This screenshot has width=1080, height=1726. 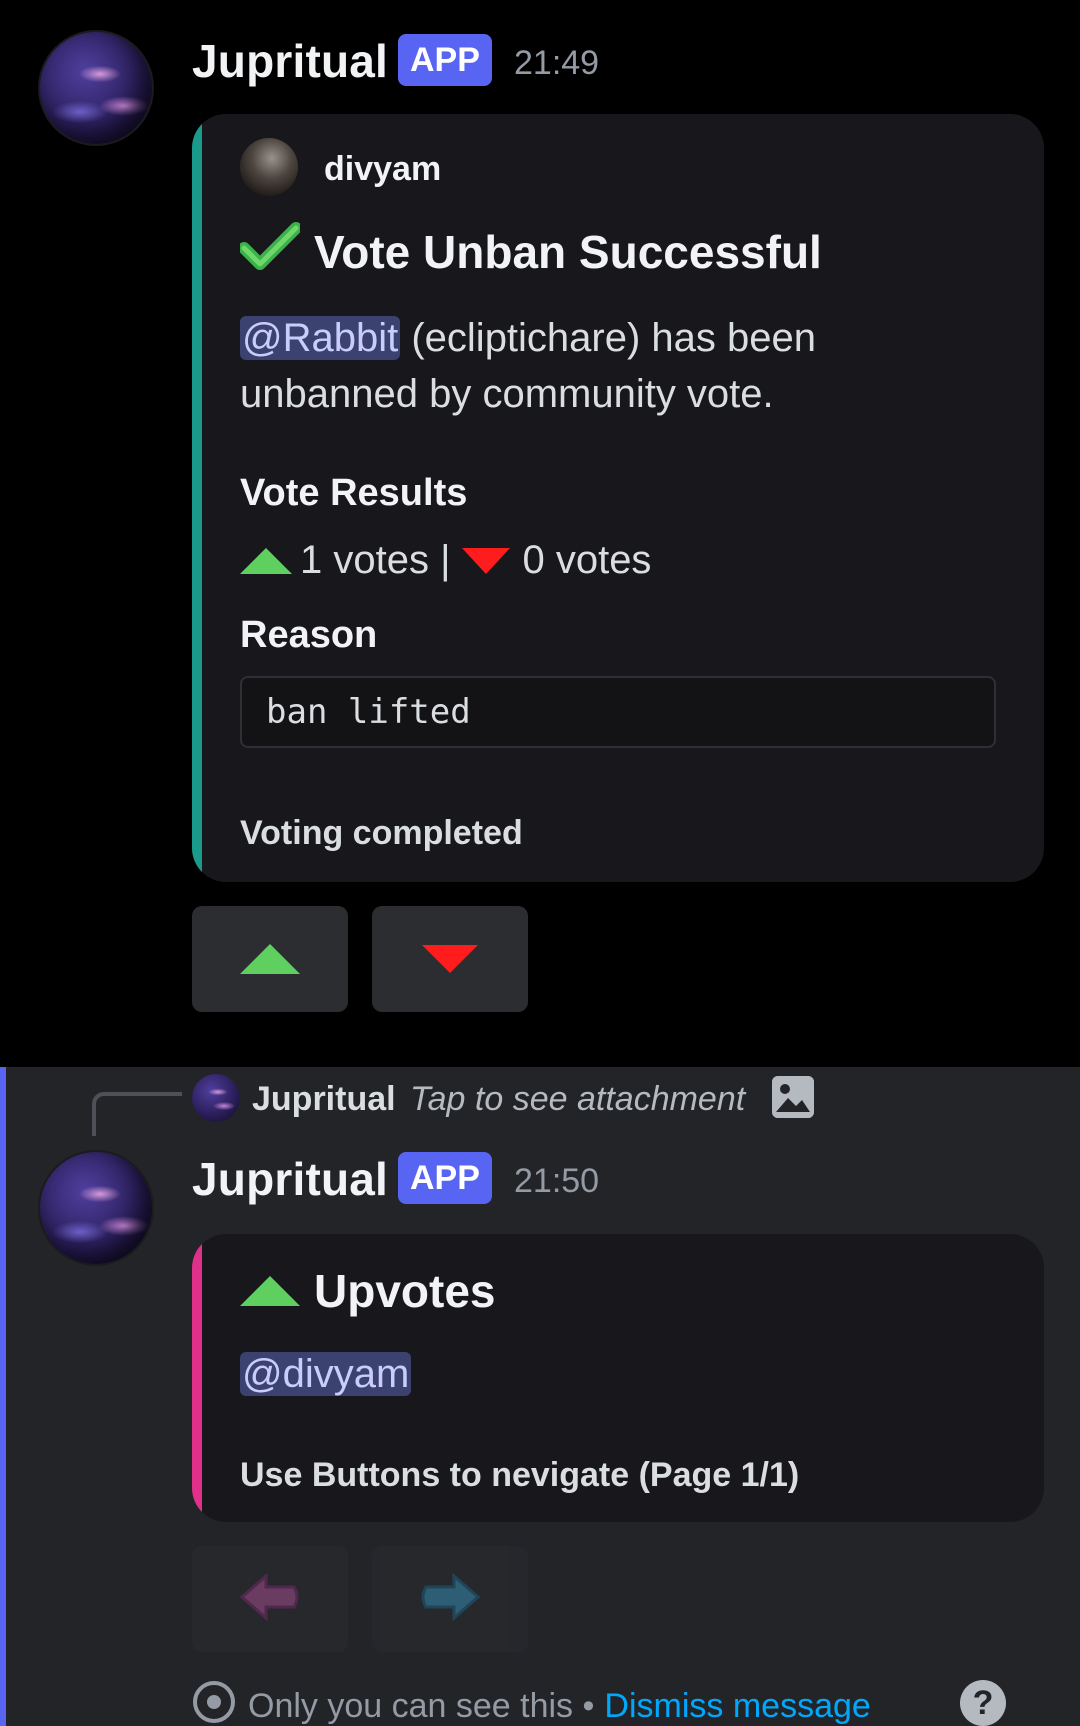 What do you see at coordinates (421, 1706) in the screenshot?
I see `notice-text: Only you can see this •` at bounding box center [421, 1706].